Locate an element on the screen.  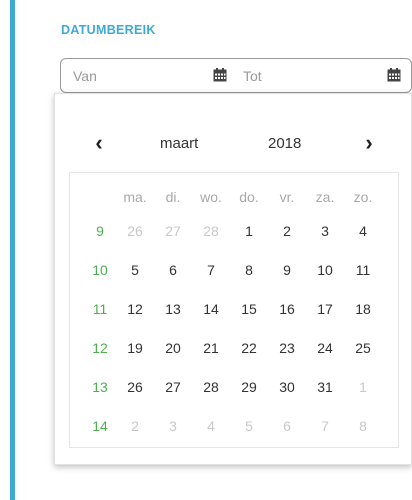
day-cell: 20 is located at coordinates (173, 347).